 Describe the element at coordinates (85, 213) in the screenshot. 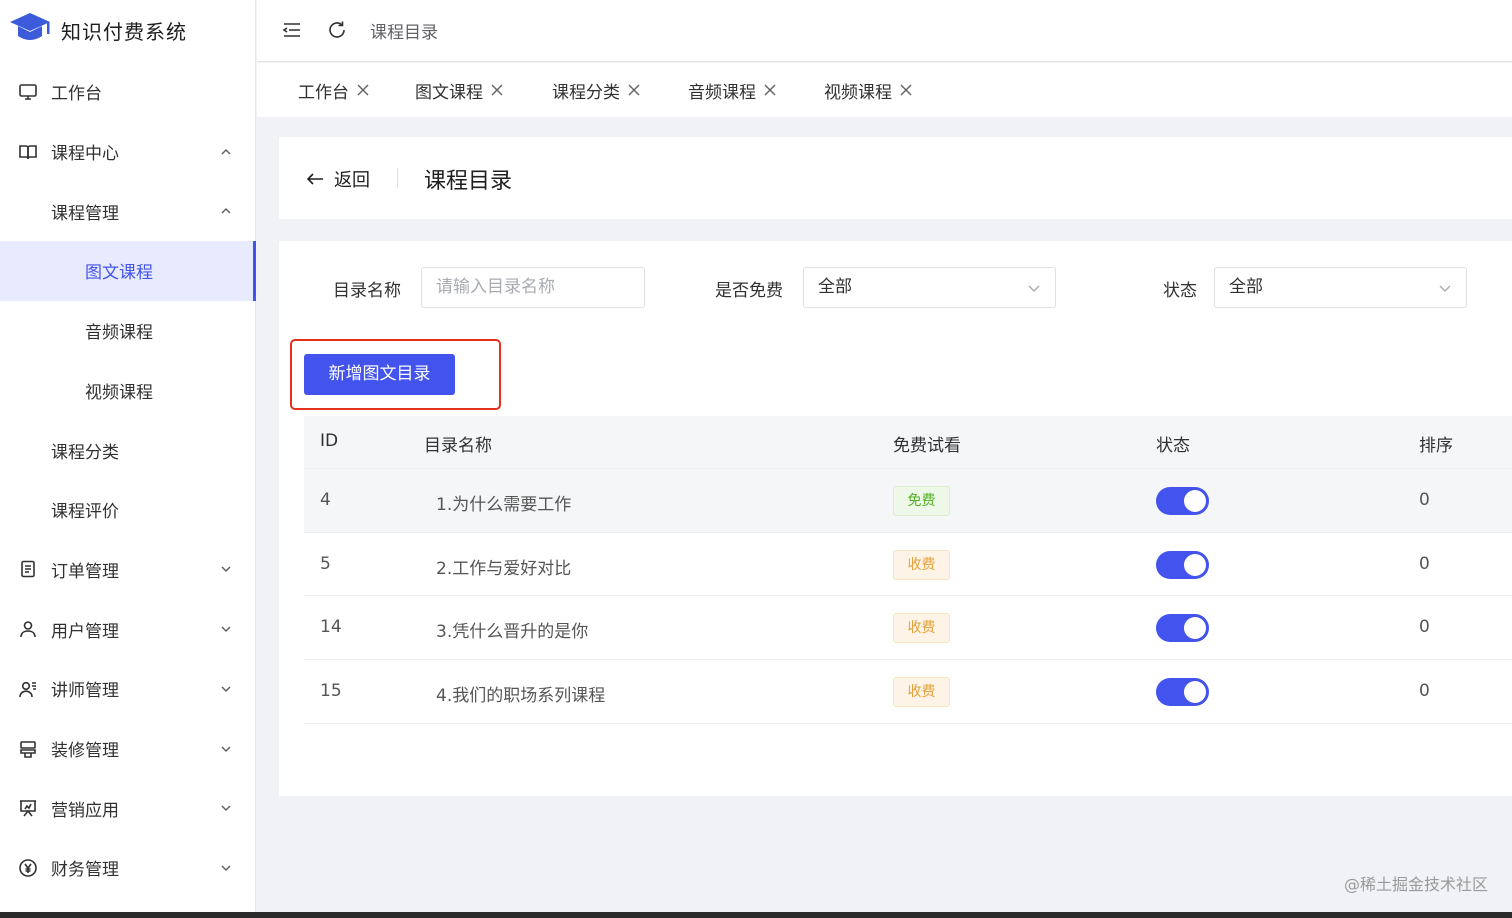

I see `sidebar-item-label: 课程管理` at that location.